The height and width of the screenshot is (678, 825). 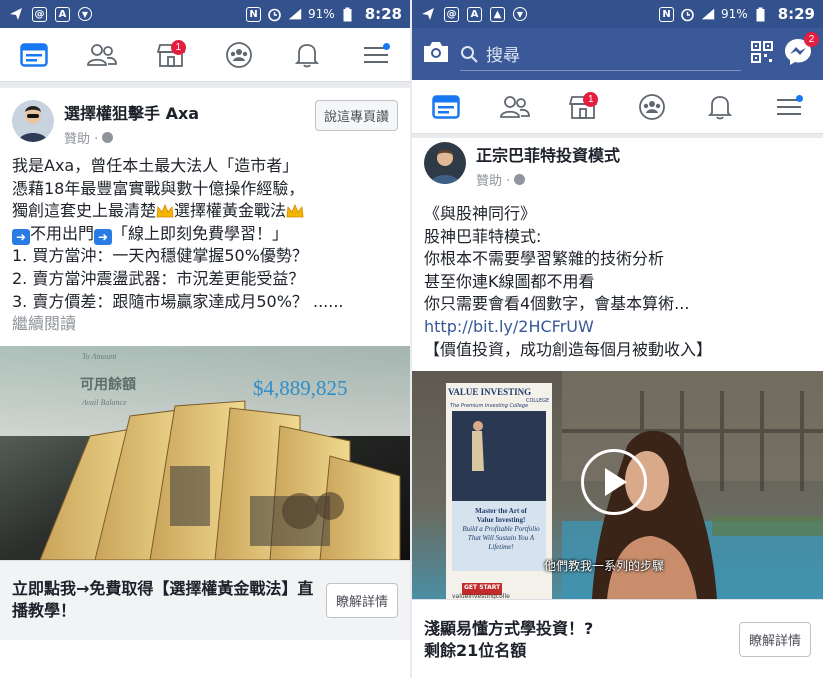 I want to click on post-line: 獨創這套史上最清楚 選擇權黃金戰法, so click(x=205, y=211).